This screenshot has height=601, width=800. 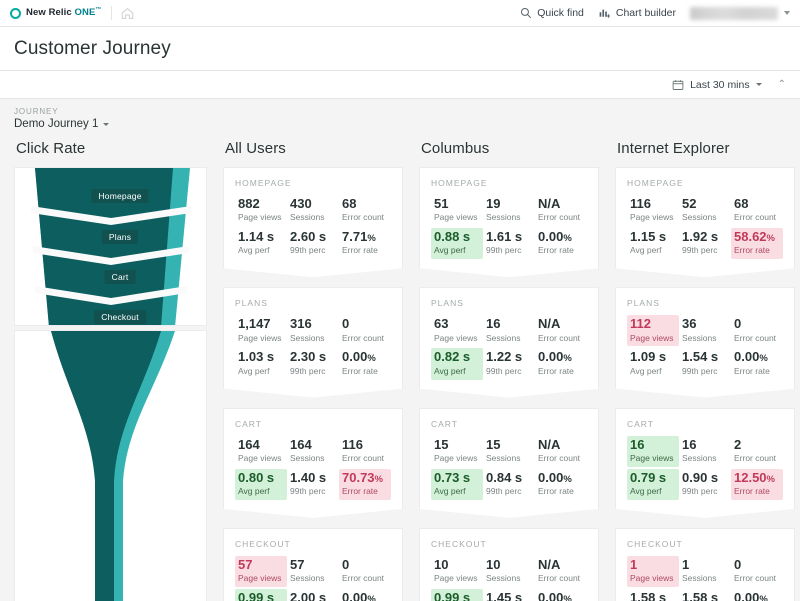 I want to click on chart-builder-button: Chart builder, so click(x=637, y=13).